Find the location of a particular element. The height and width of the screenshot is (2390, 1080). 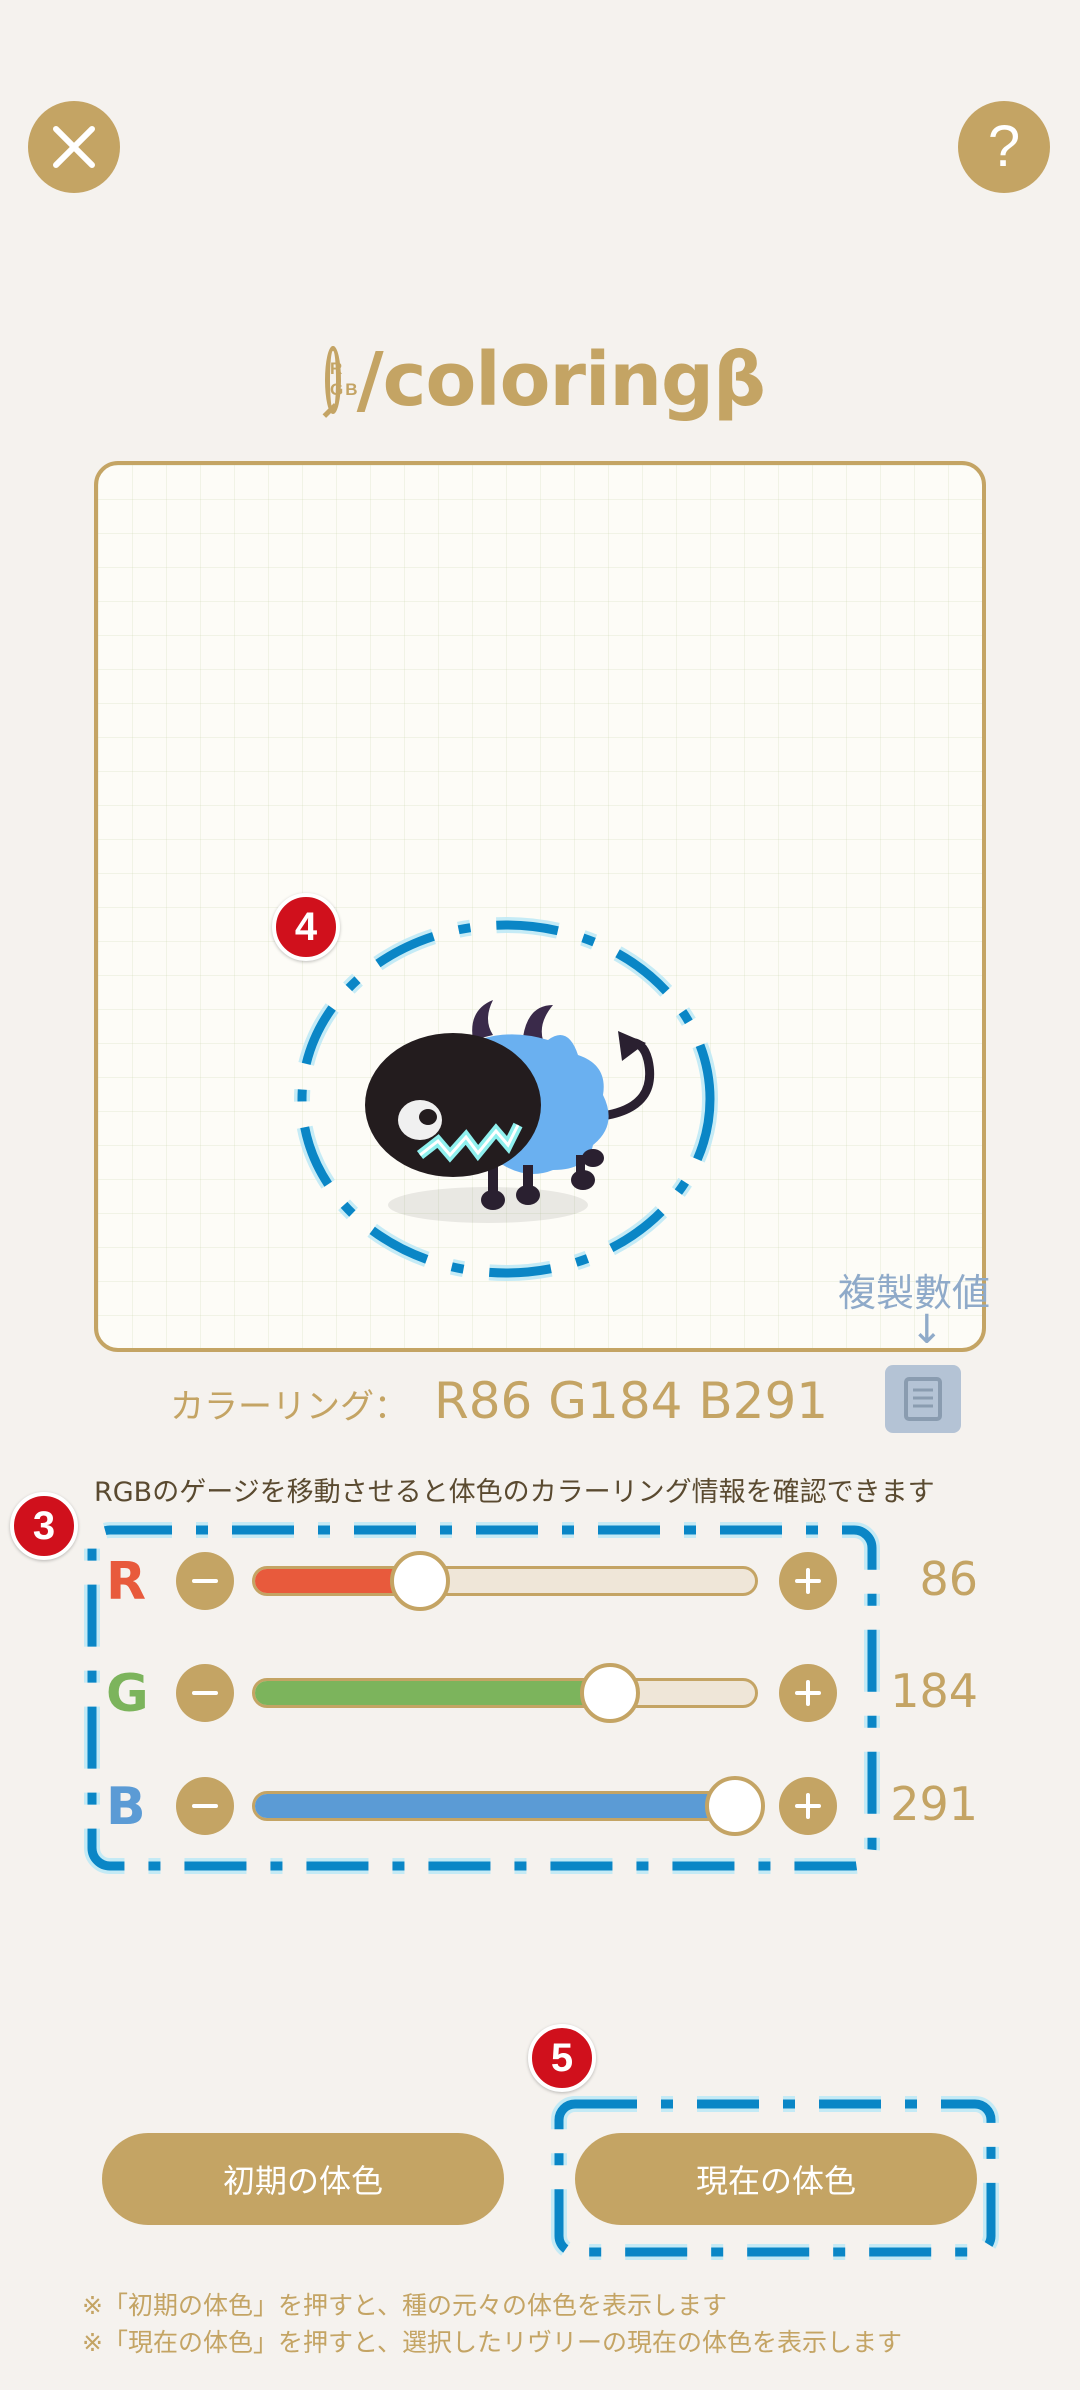

slider-row-r: R 86 is located at coordinates (550, 1581).